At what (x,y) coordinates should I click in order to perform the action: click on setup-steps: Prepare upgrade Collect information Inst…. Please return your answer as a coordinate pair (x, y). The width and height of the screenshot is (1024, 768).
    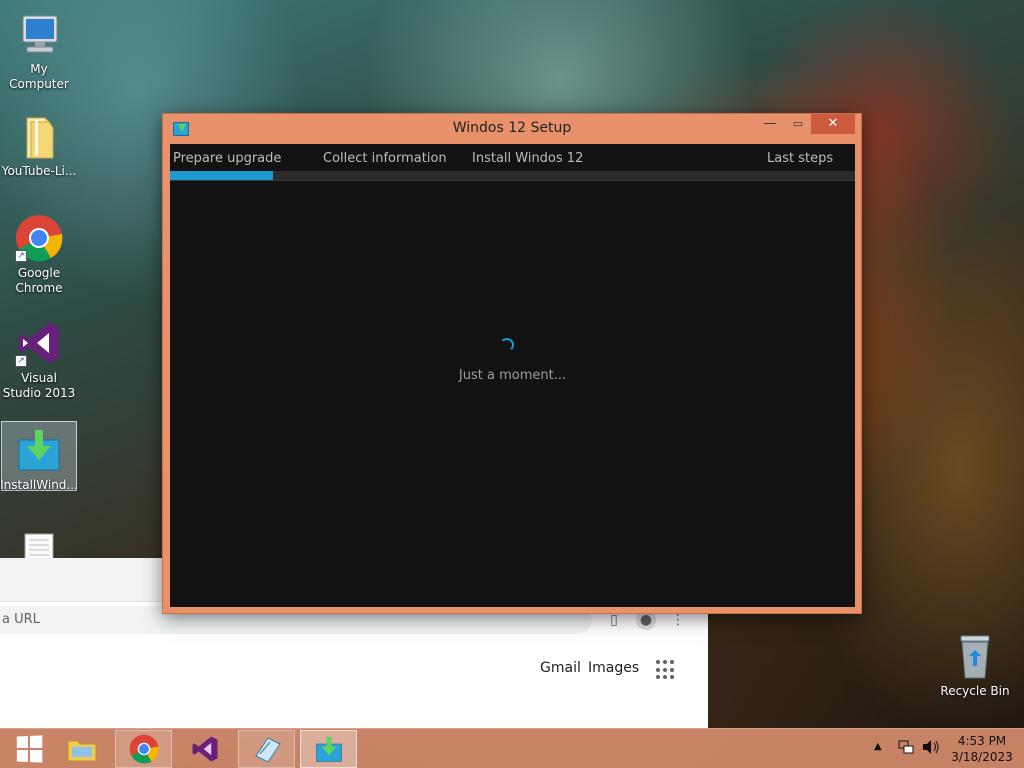
    Looking at the image, I should click on (512, 157).